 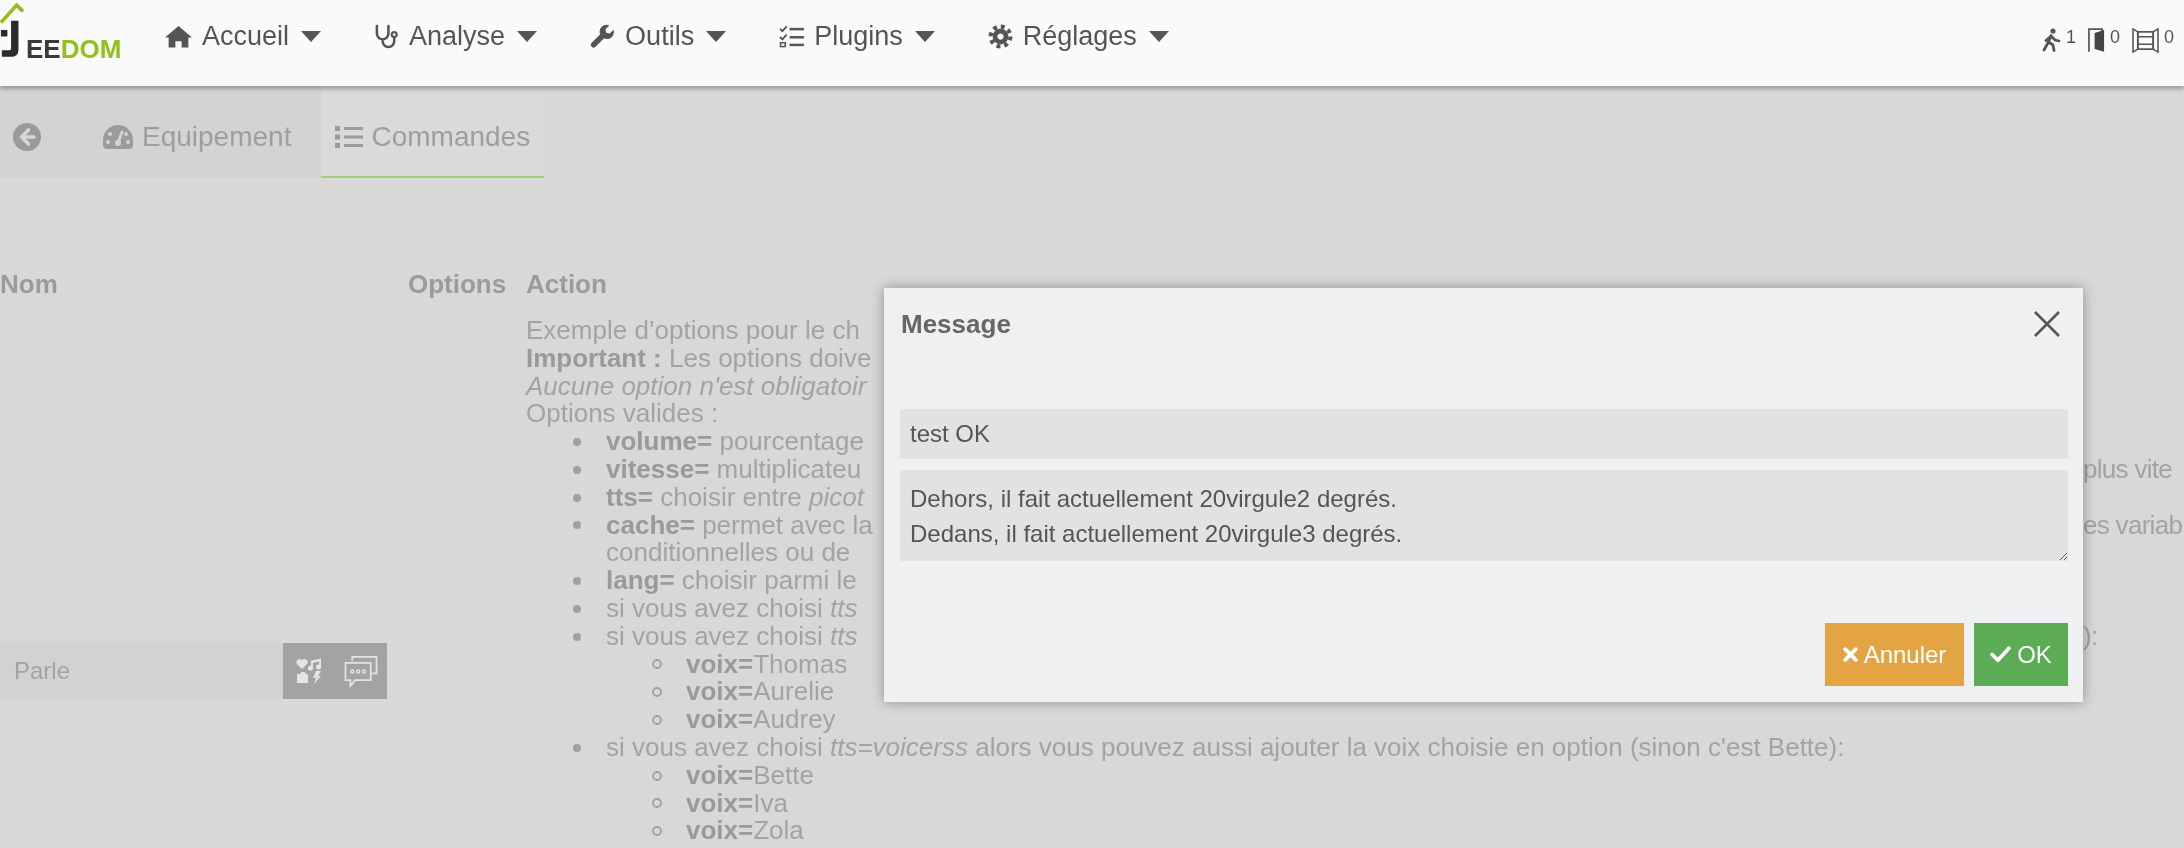 I want to click on chat-bubbles-icon, so click(x=361, y=671).